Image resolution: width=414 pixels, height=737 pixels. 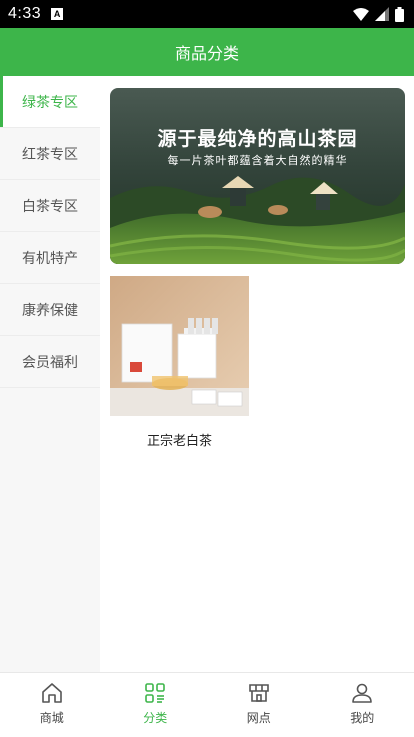 What do you see at coordinates (156, 705) in the screenshot?
I see `nav-item-category: 分类` at bounding box center [156, 705].